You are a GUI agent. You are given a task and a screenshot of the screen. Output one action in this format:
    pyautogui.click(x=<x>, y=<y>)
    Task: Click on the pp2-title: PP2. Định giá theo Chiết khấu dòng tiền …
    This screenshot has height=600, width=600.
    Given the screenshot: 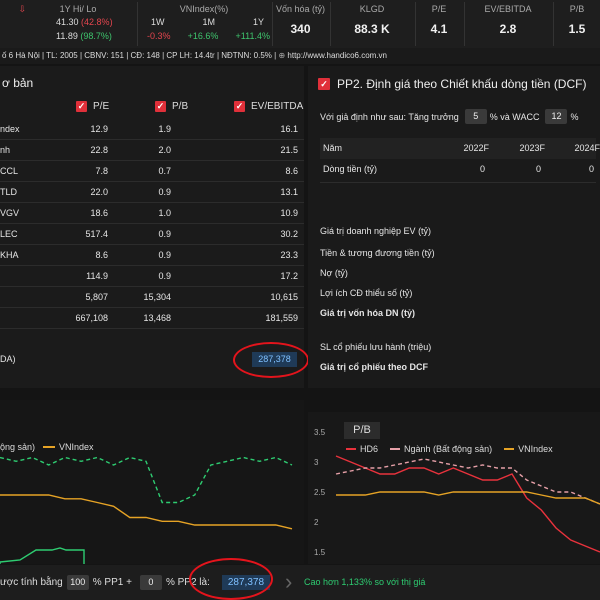 What is the action you would take?
    pyautogui.click(x=462, y=84)
    